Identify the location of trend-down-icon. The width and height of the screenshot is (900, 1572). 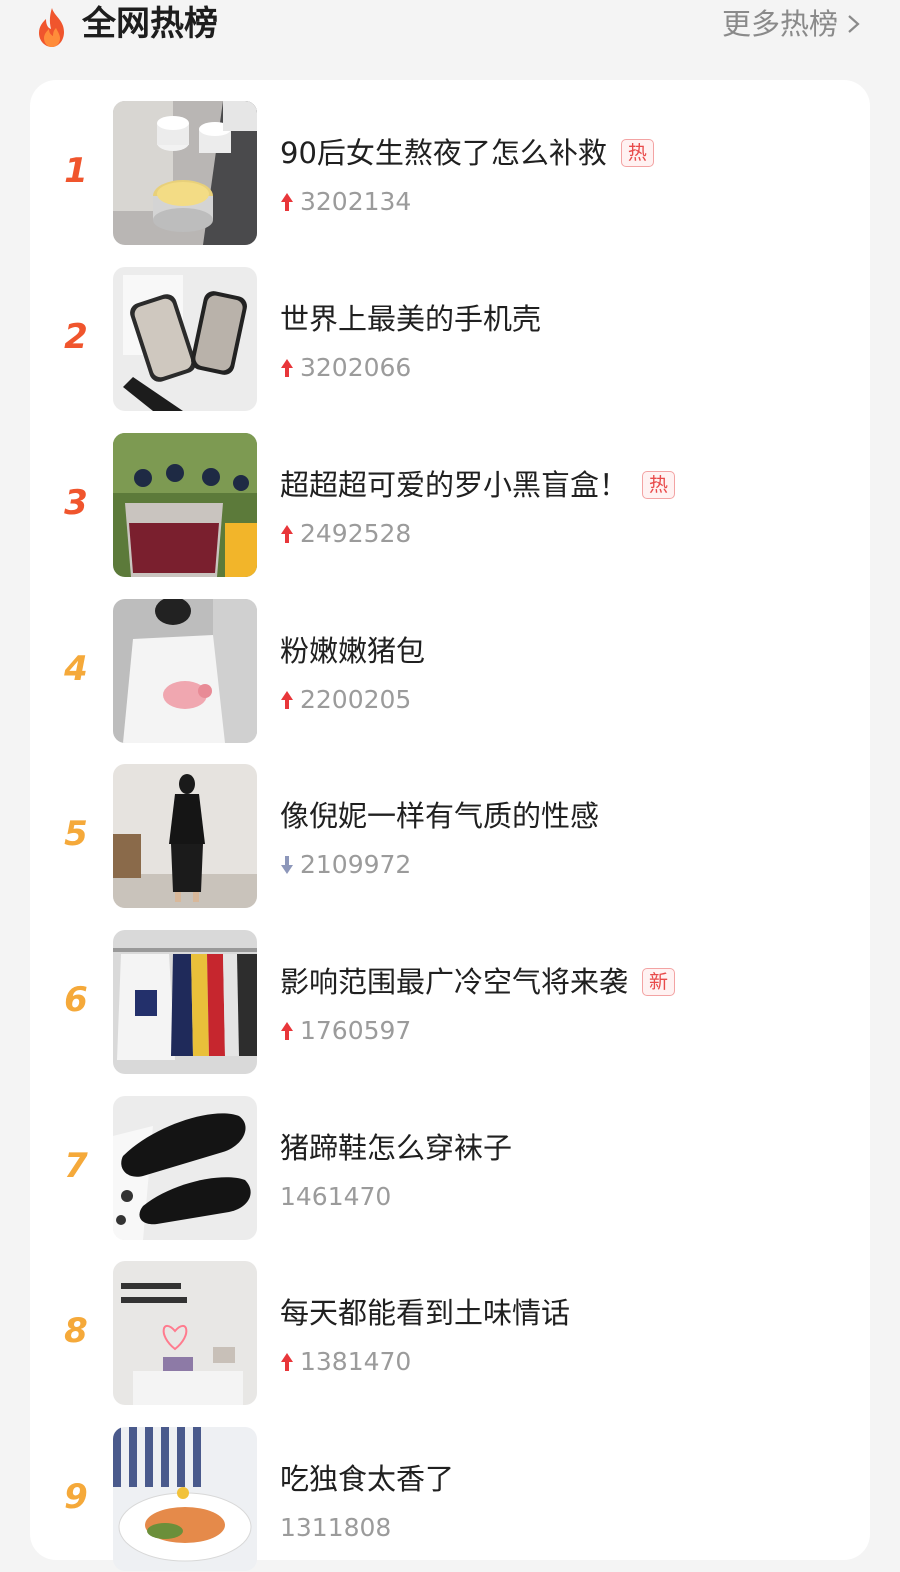
(287, 865).